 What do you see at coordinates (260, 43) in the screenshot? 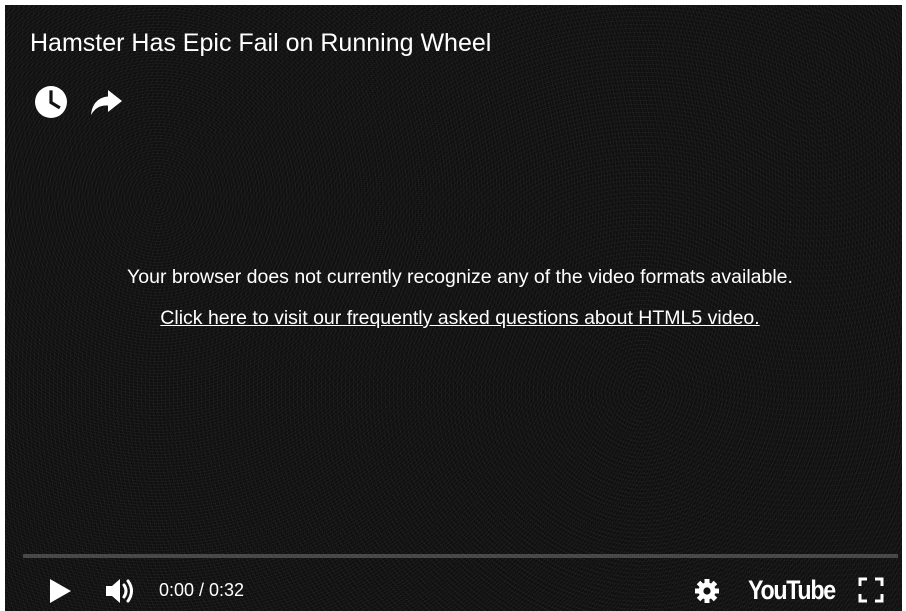
I see `video-title: Hamster Has Epic Fail on Running Wheel` at bounding box center [260, 43].